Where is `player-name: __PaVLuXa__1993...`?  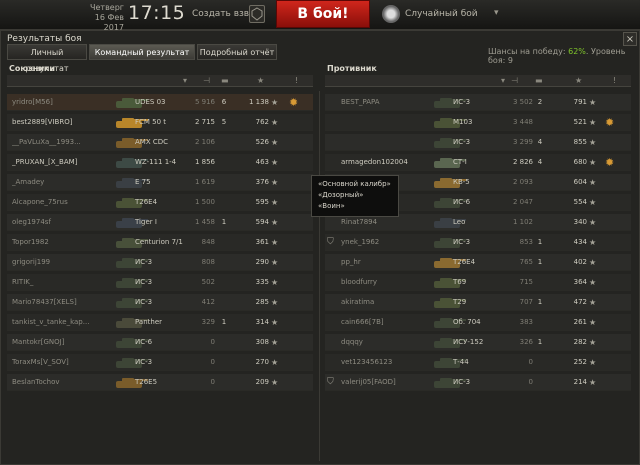 player-name: __PaVLuXa__1993... is located at coordinates (62, 142).